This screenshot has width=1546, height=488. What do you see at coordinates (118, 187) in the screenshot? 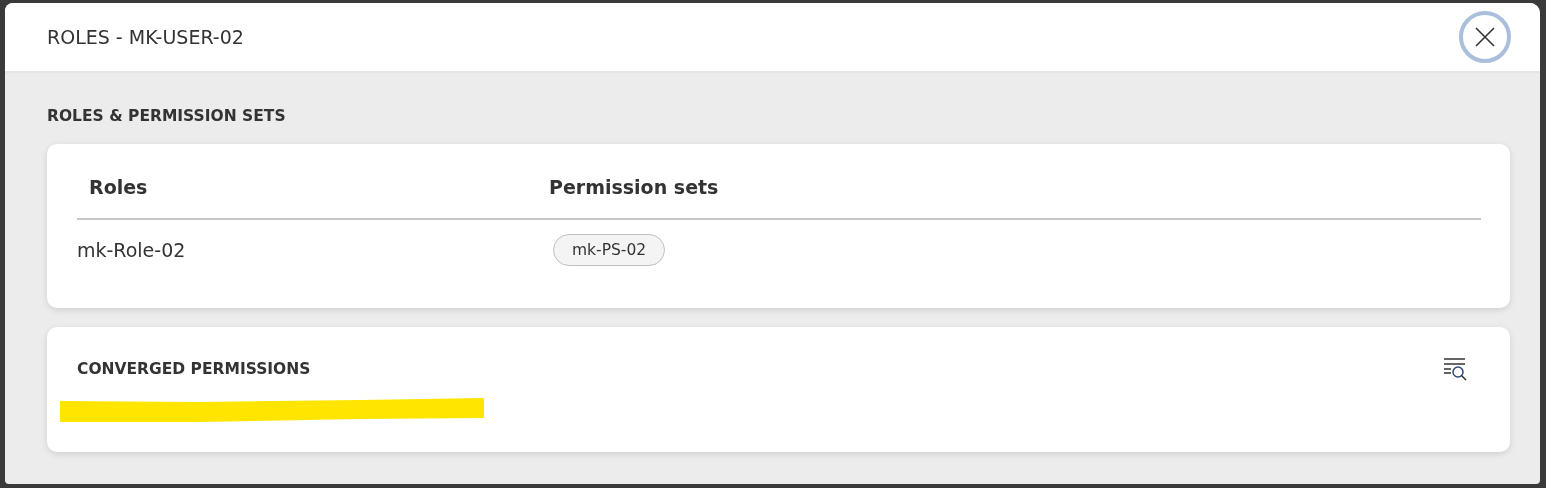
I see `column-header: Roles` at bounding box center [118, 187].